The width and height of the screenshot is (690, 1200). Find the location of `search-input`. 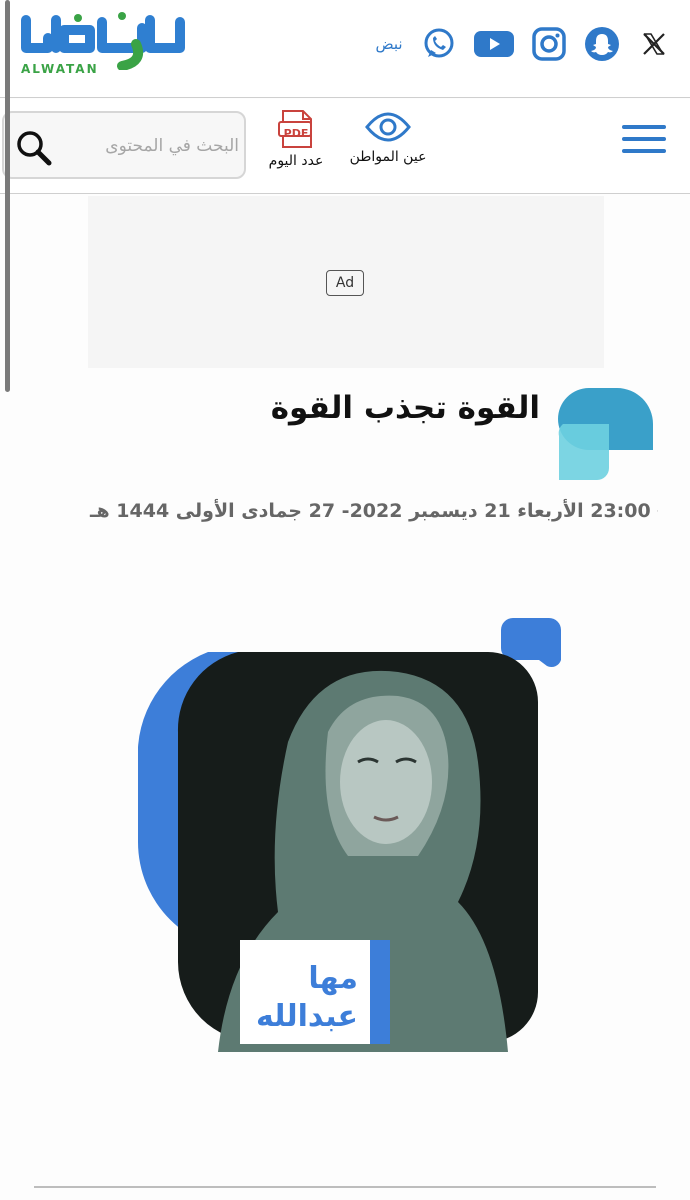

search-input is located at coordinates (151, 146).